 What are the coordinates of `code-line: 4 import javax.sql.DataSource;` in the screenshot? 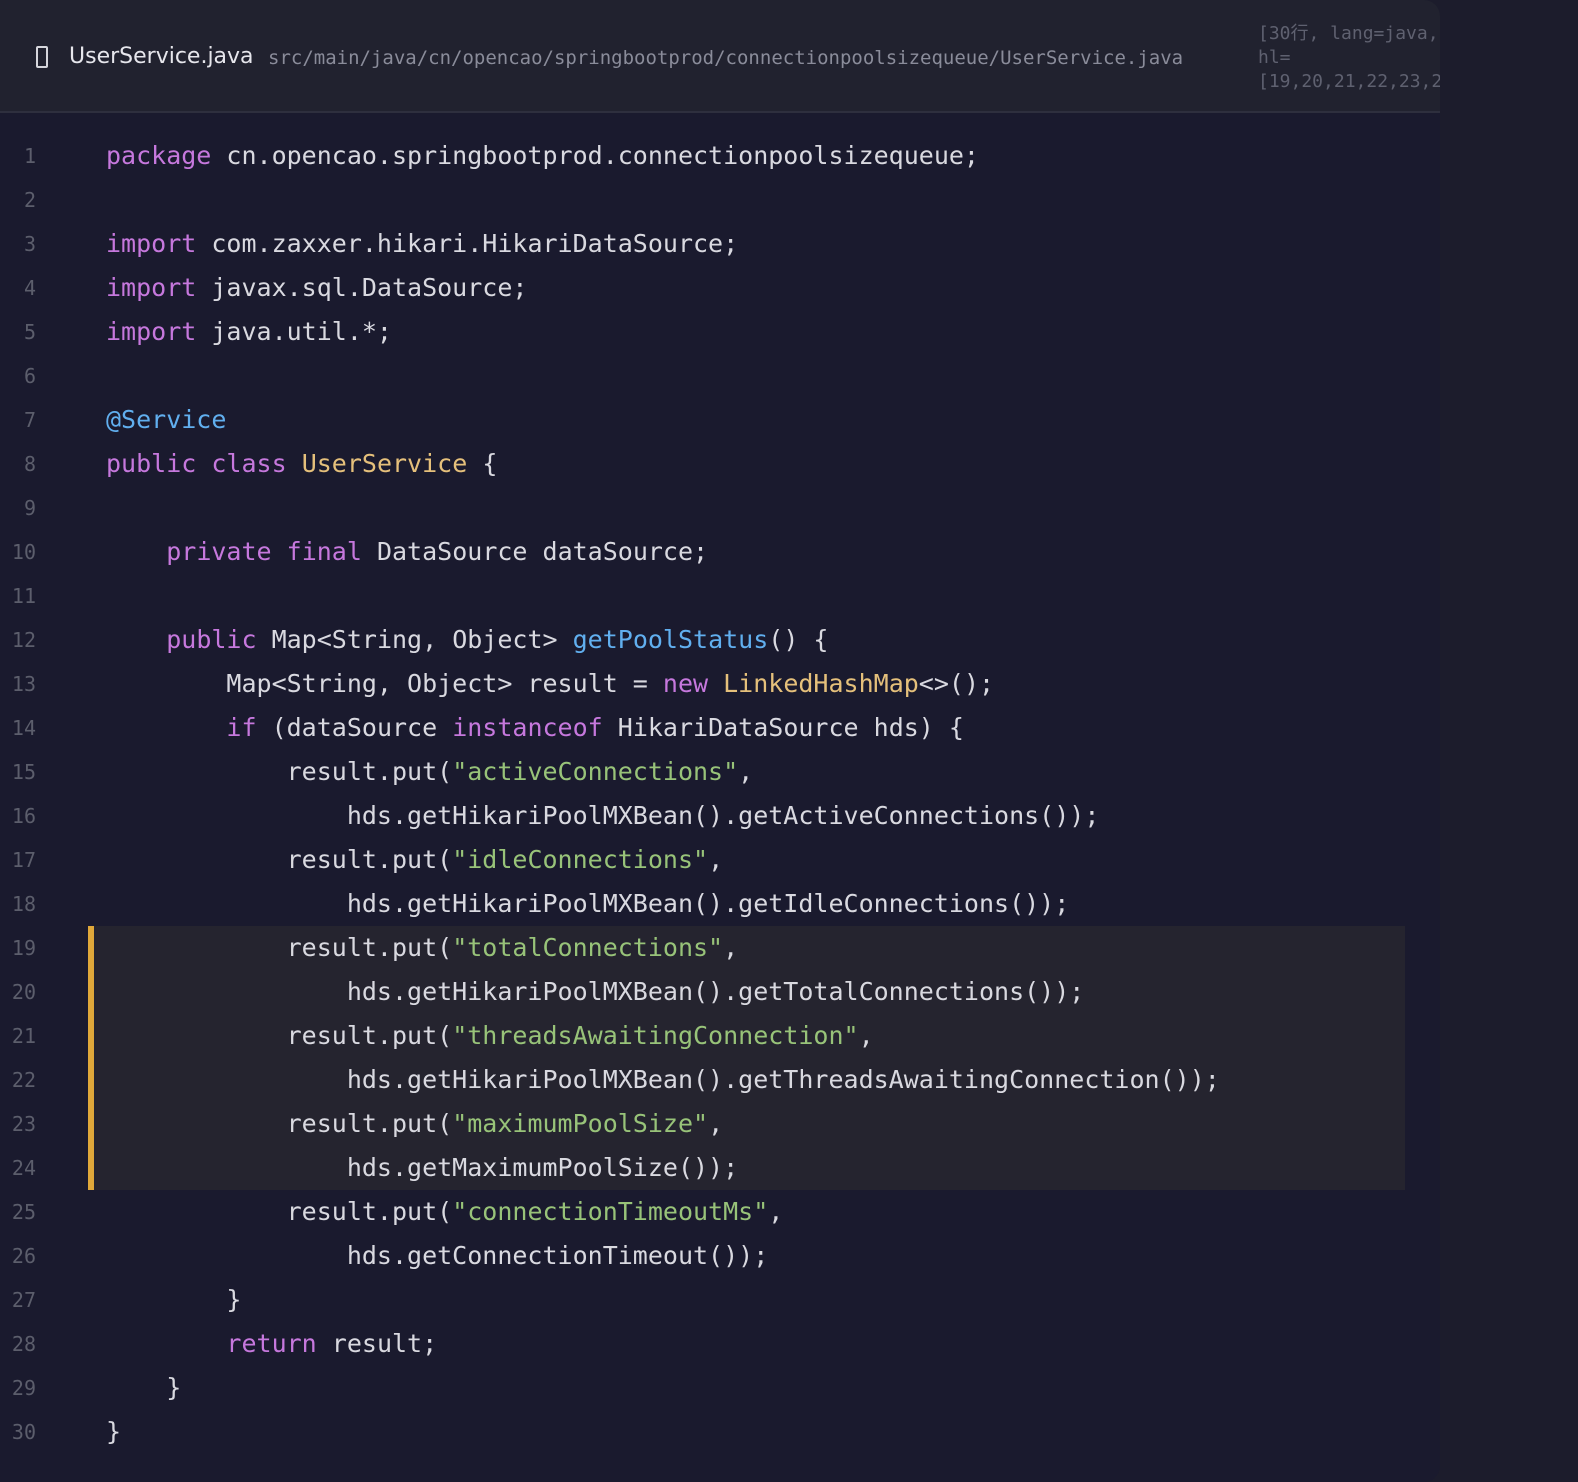 It's located at (720, 288).